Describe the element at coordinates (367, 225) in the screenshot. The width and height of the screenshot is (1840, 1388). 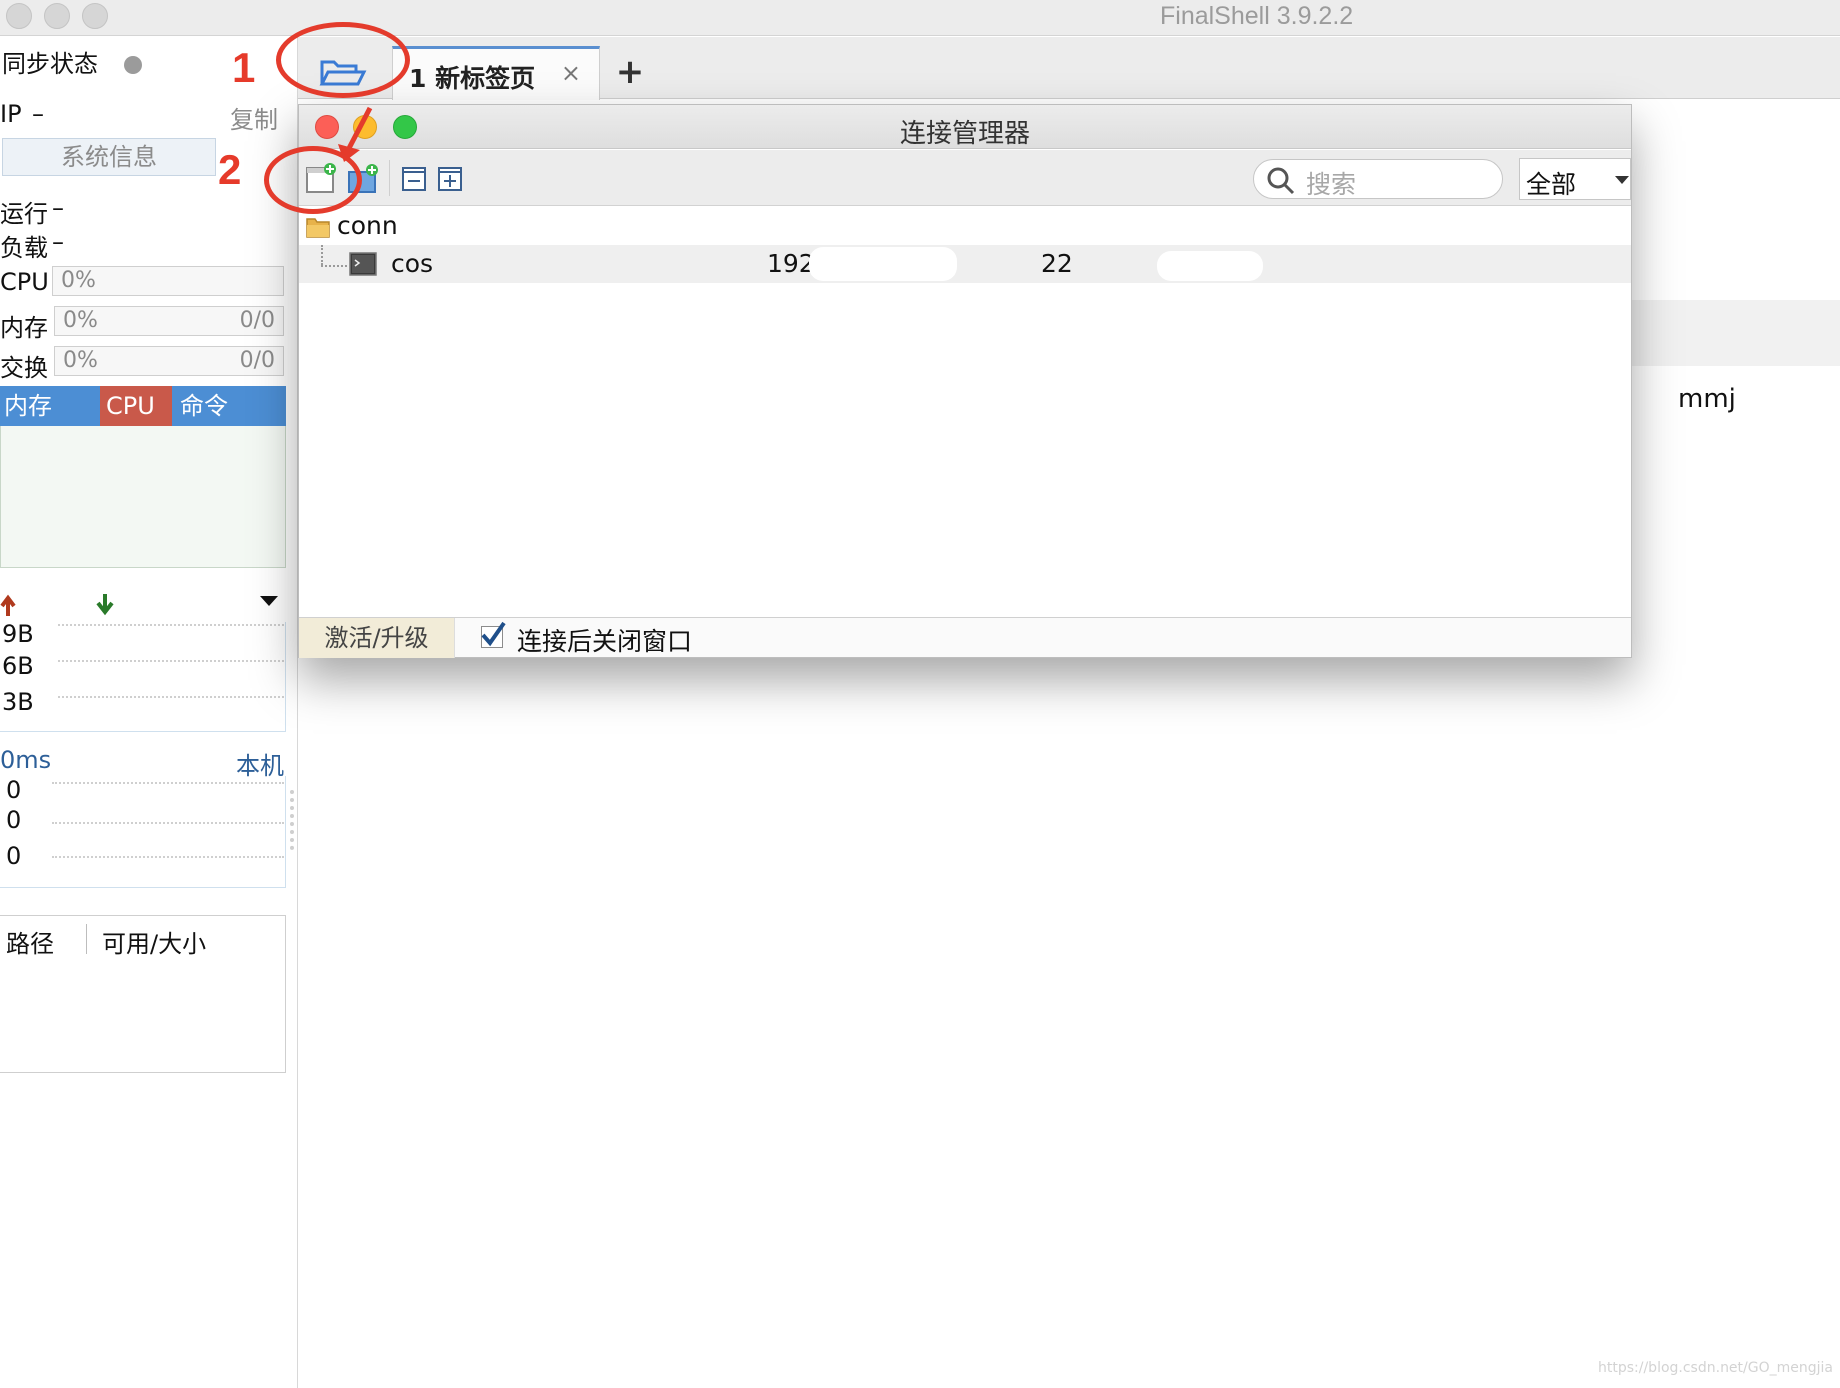
I see `tree-folder-name: conn` at that location.